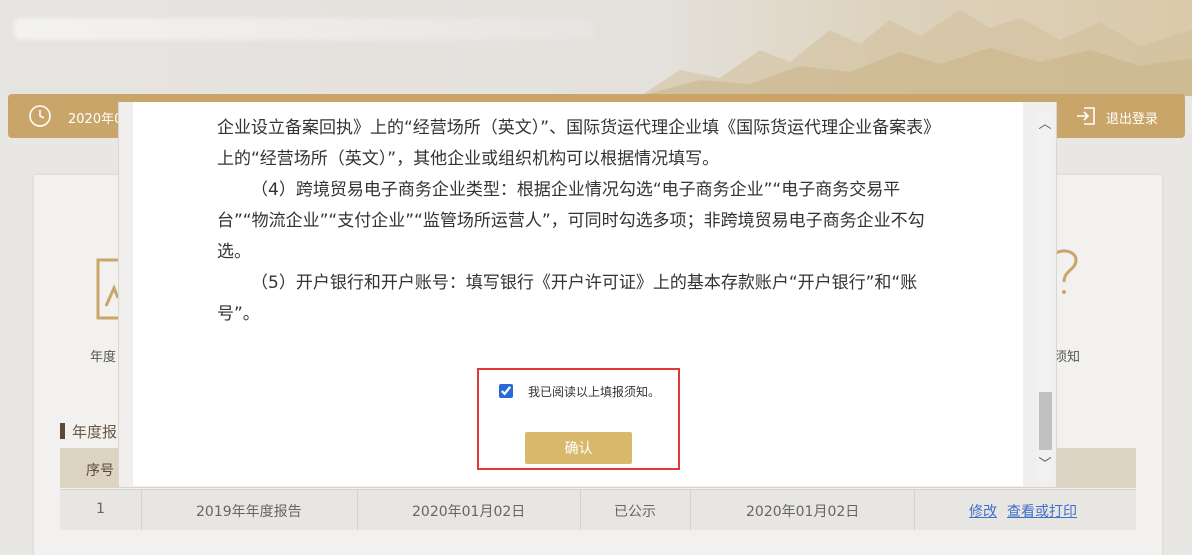  I want to click on agree-label: 我已阅读以上填报须知。, so click(594, 391).